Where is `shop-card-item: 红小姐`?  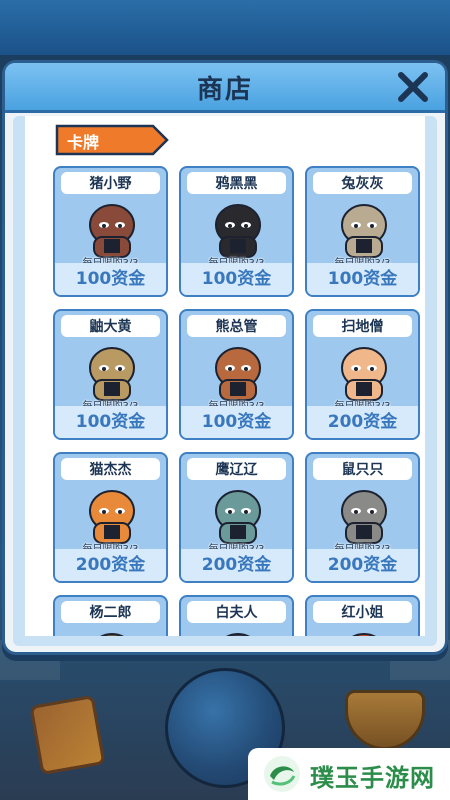 shop-card-item: 红小姐 is located at coordinates (362, 615).